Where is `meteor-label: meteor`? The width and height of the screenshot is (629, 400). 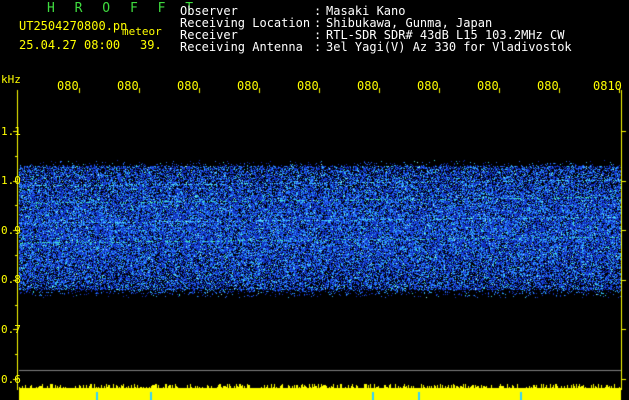
meteor-label: meteor is located at coordinates (142, 31).